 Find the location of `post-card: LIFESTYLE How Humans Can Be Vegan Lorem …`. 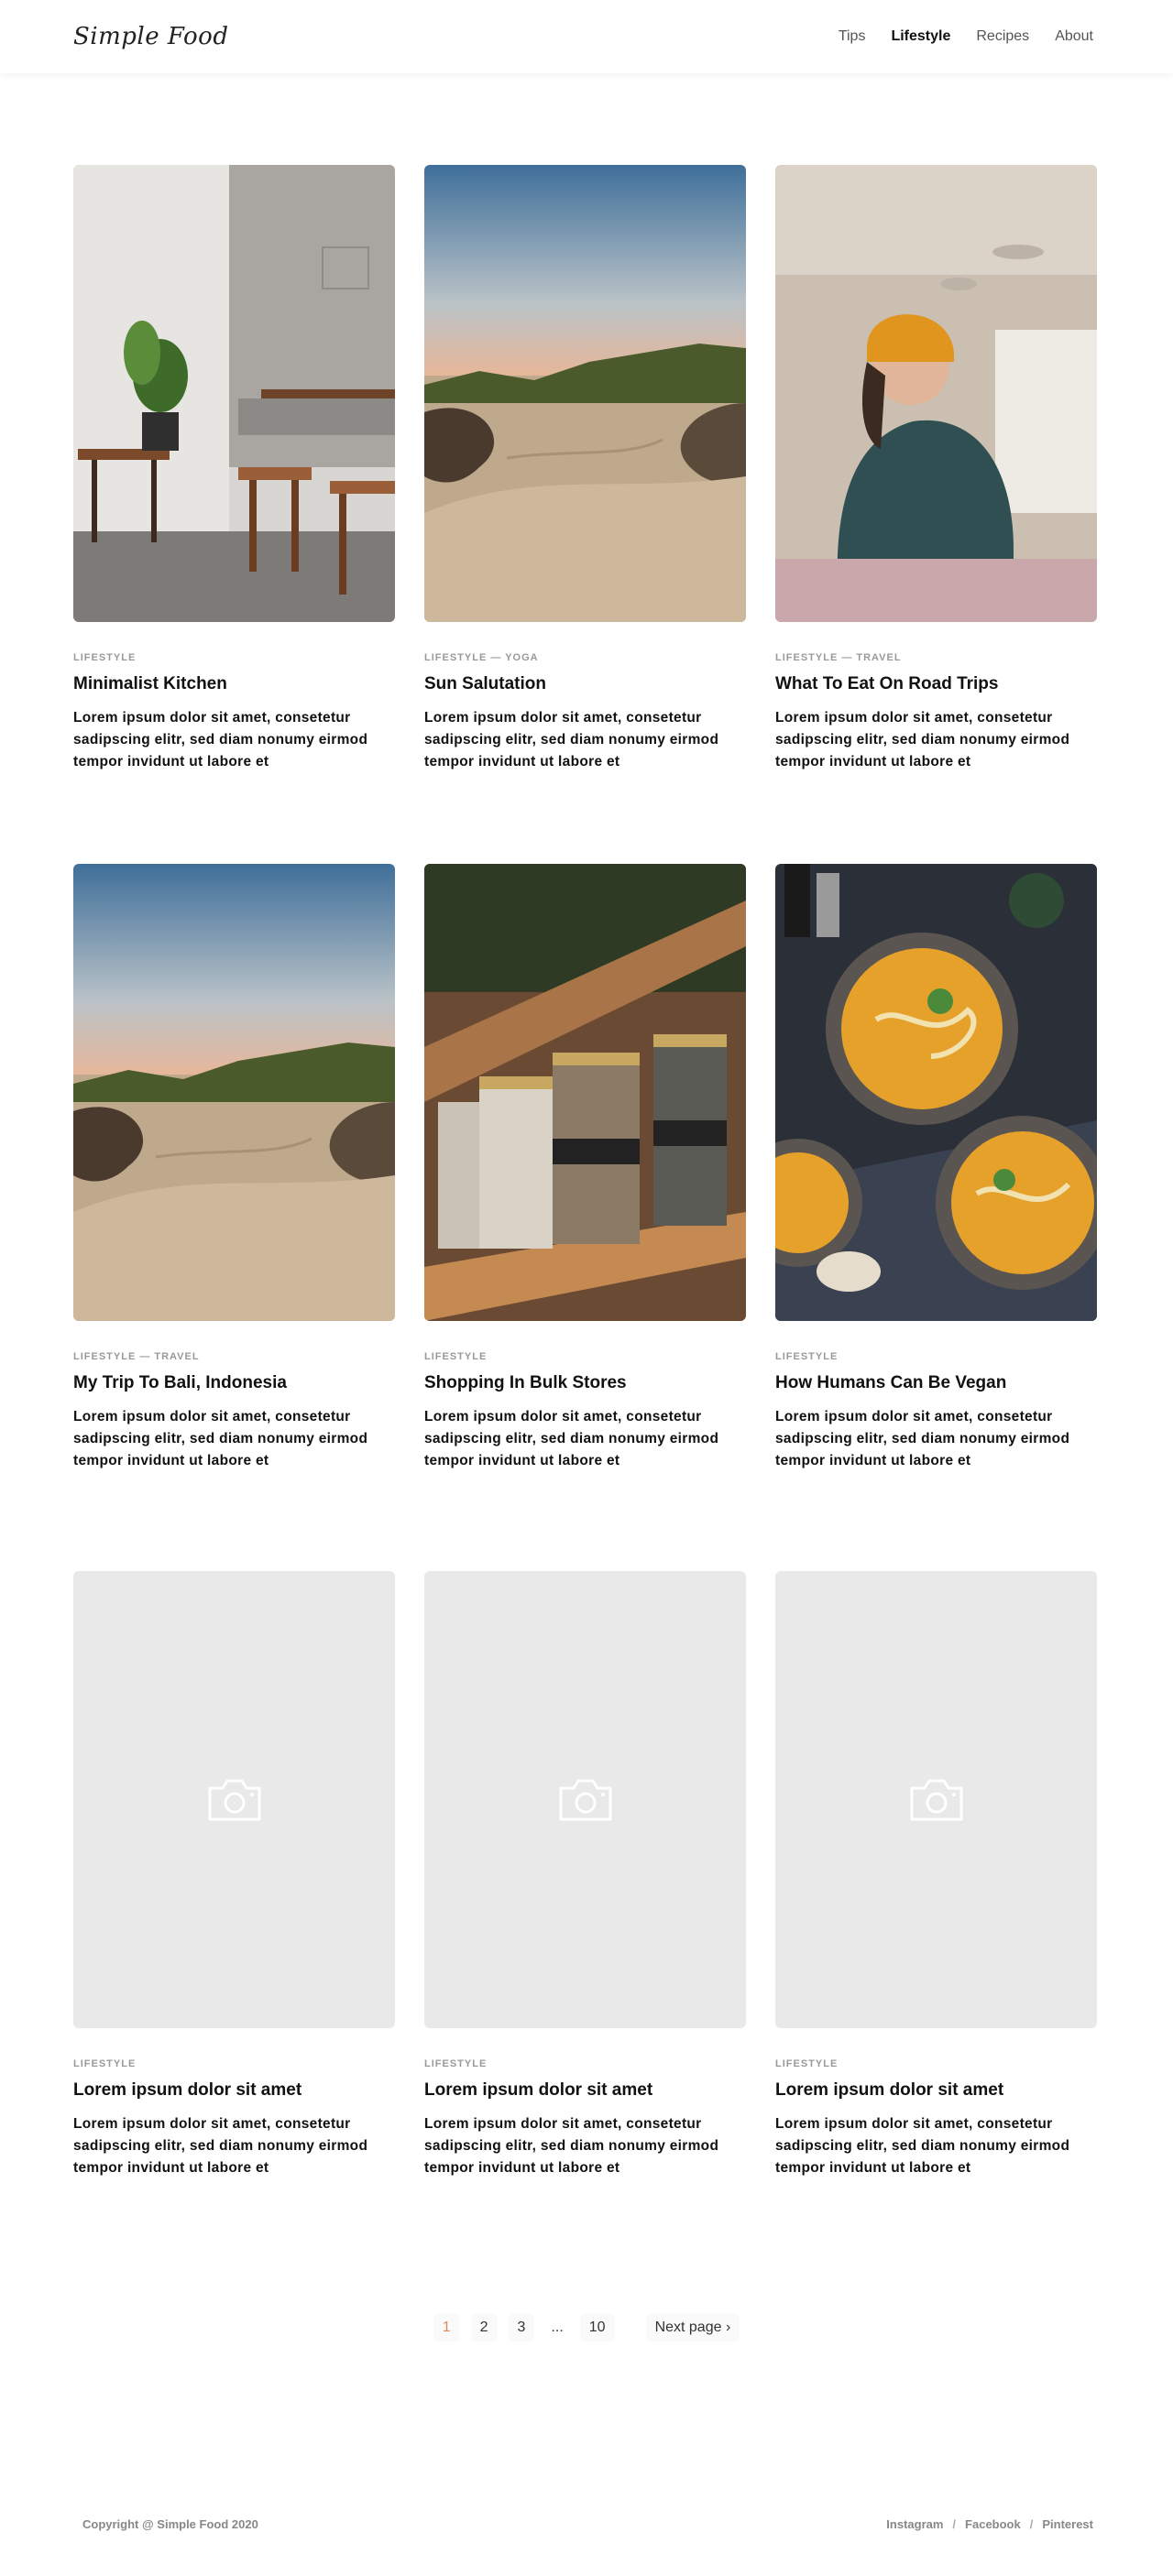

post-card: LIFESTYLE How Humans Can Be Vegan Lorem … is located at coordinates (936, 1168).